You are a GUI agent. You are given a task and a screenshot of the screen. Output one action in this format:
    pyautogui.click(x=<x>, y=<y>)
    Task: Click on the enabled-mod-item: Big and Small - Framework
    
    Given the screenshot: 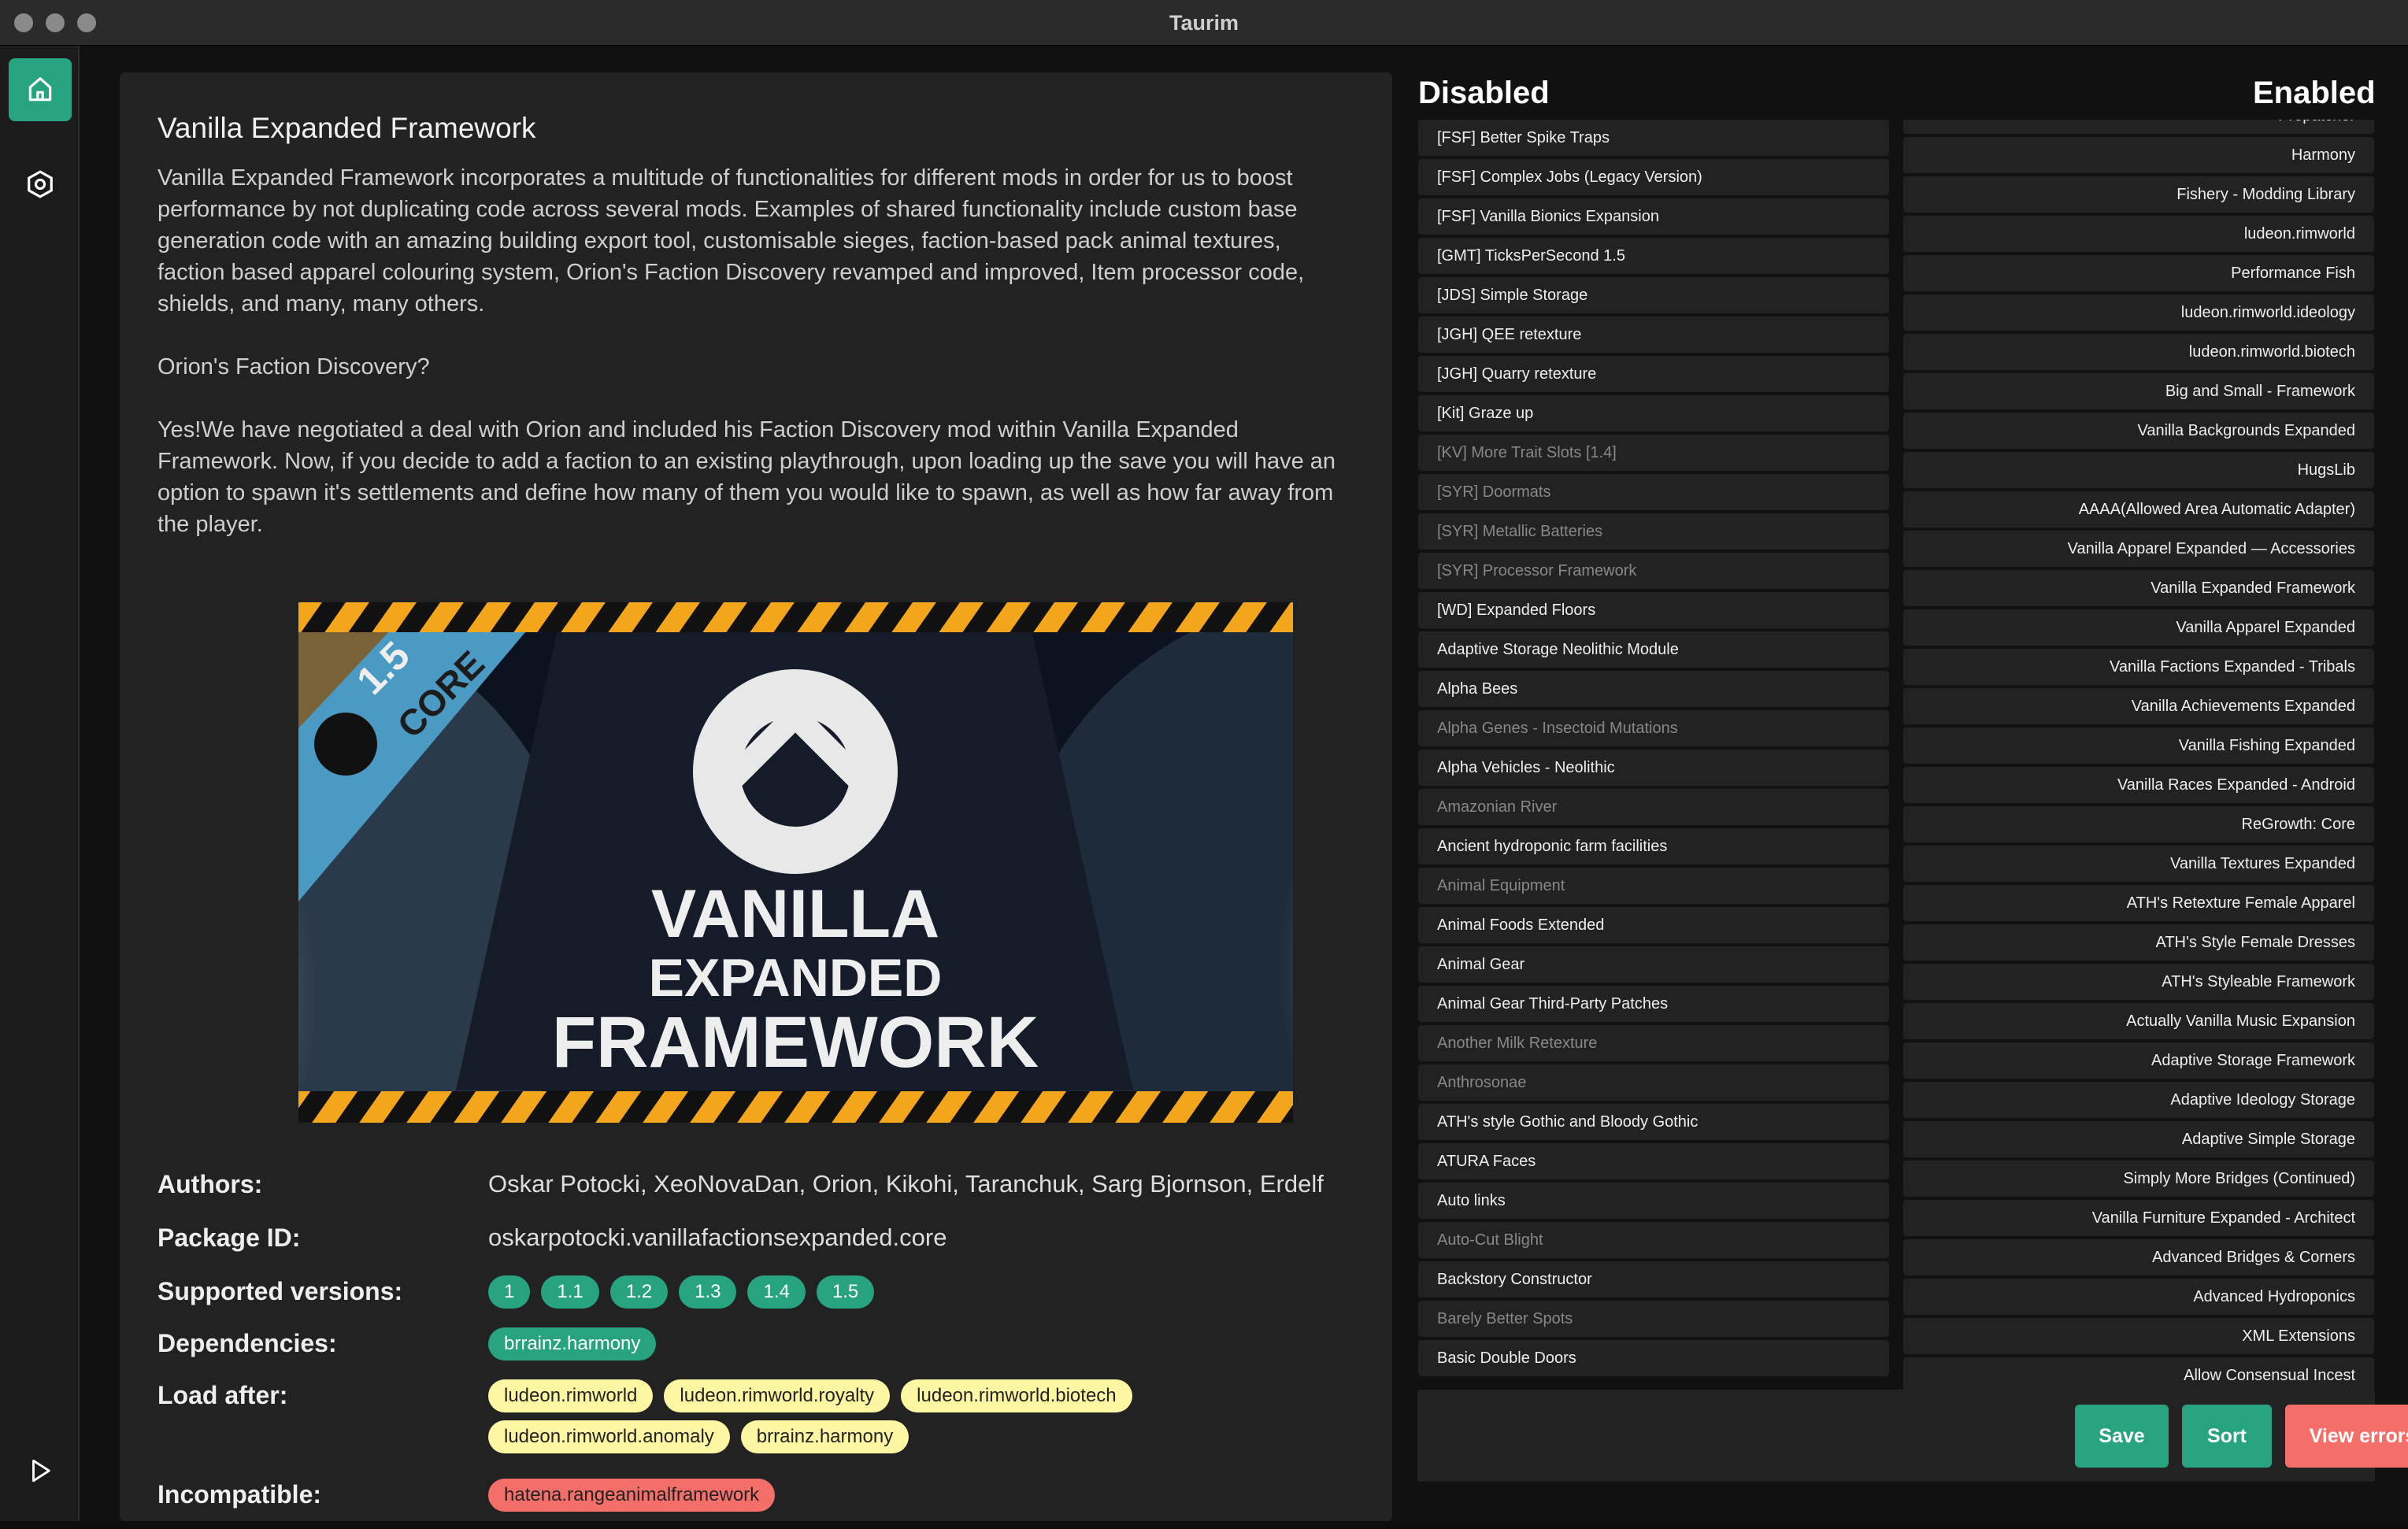 What is the action you would take?
    pyautogui.click(x=2138, y=391)
    